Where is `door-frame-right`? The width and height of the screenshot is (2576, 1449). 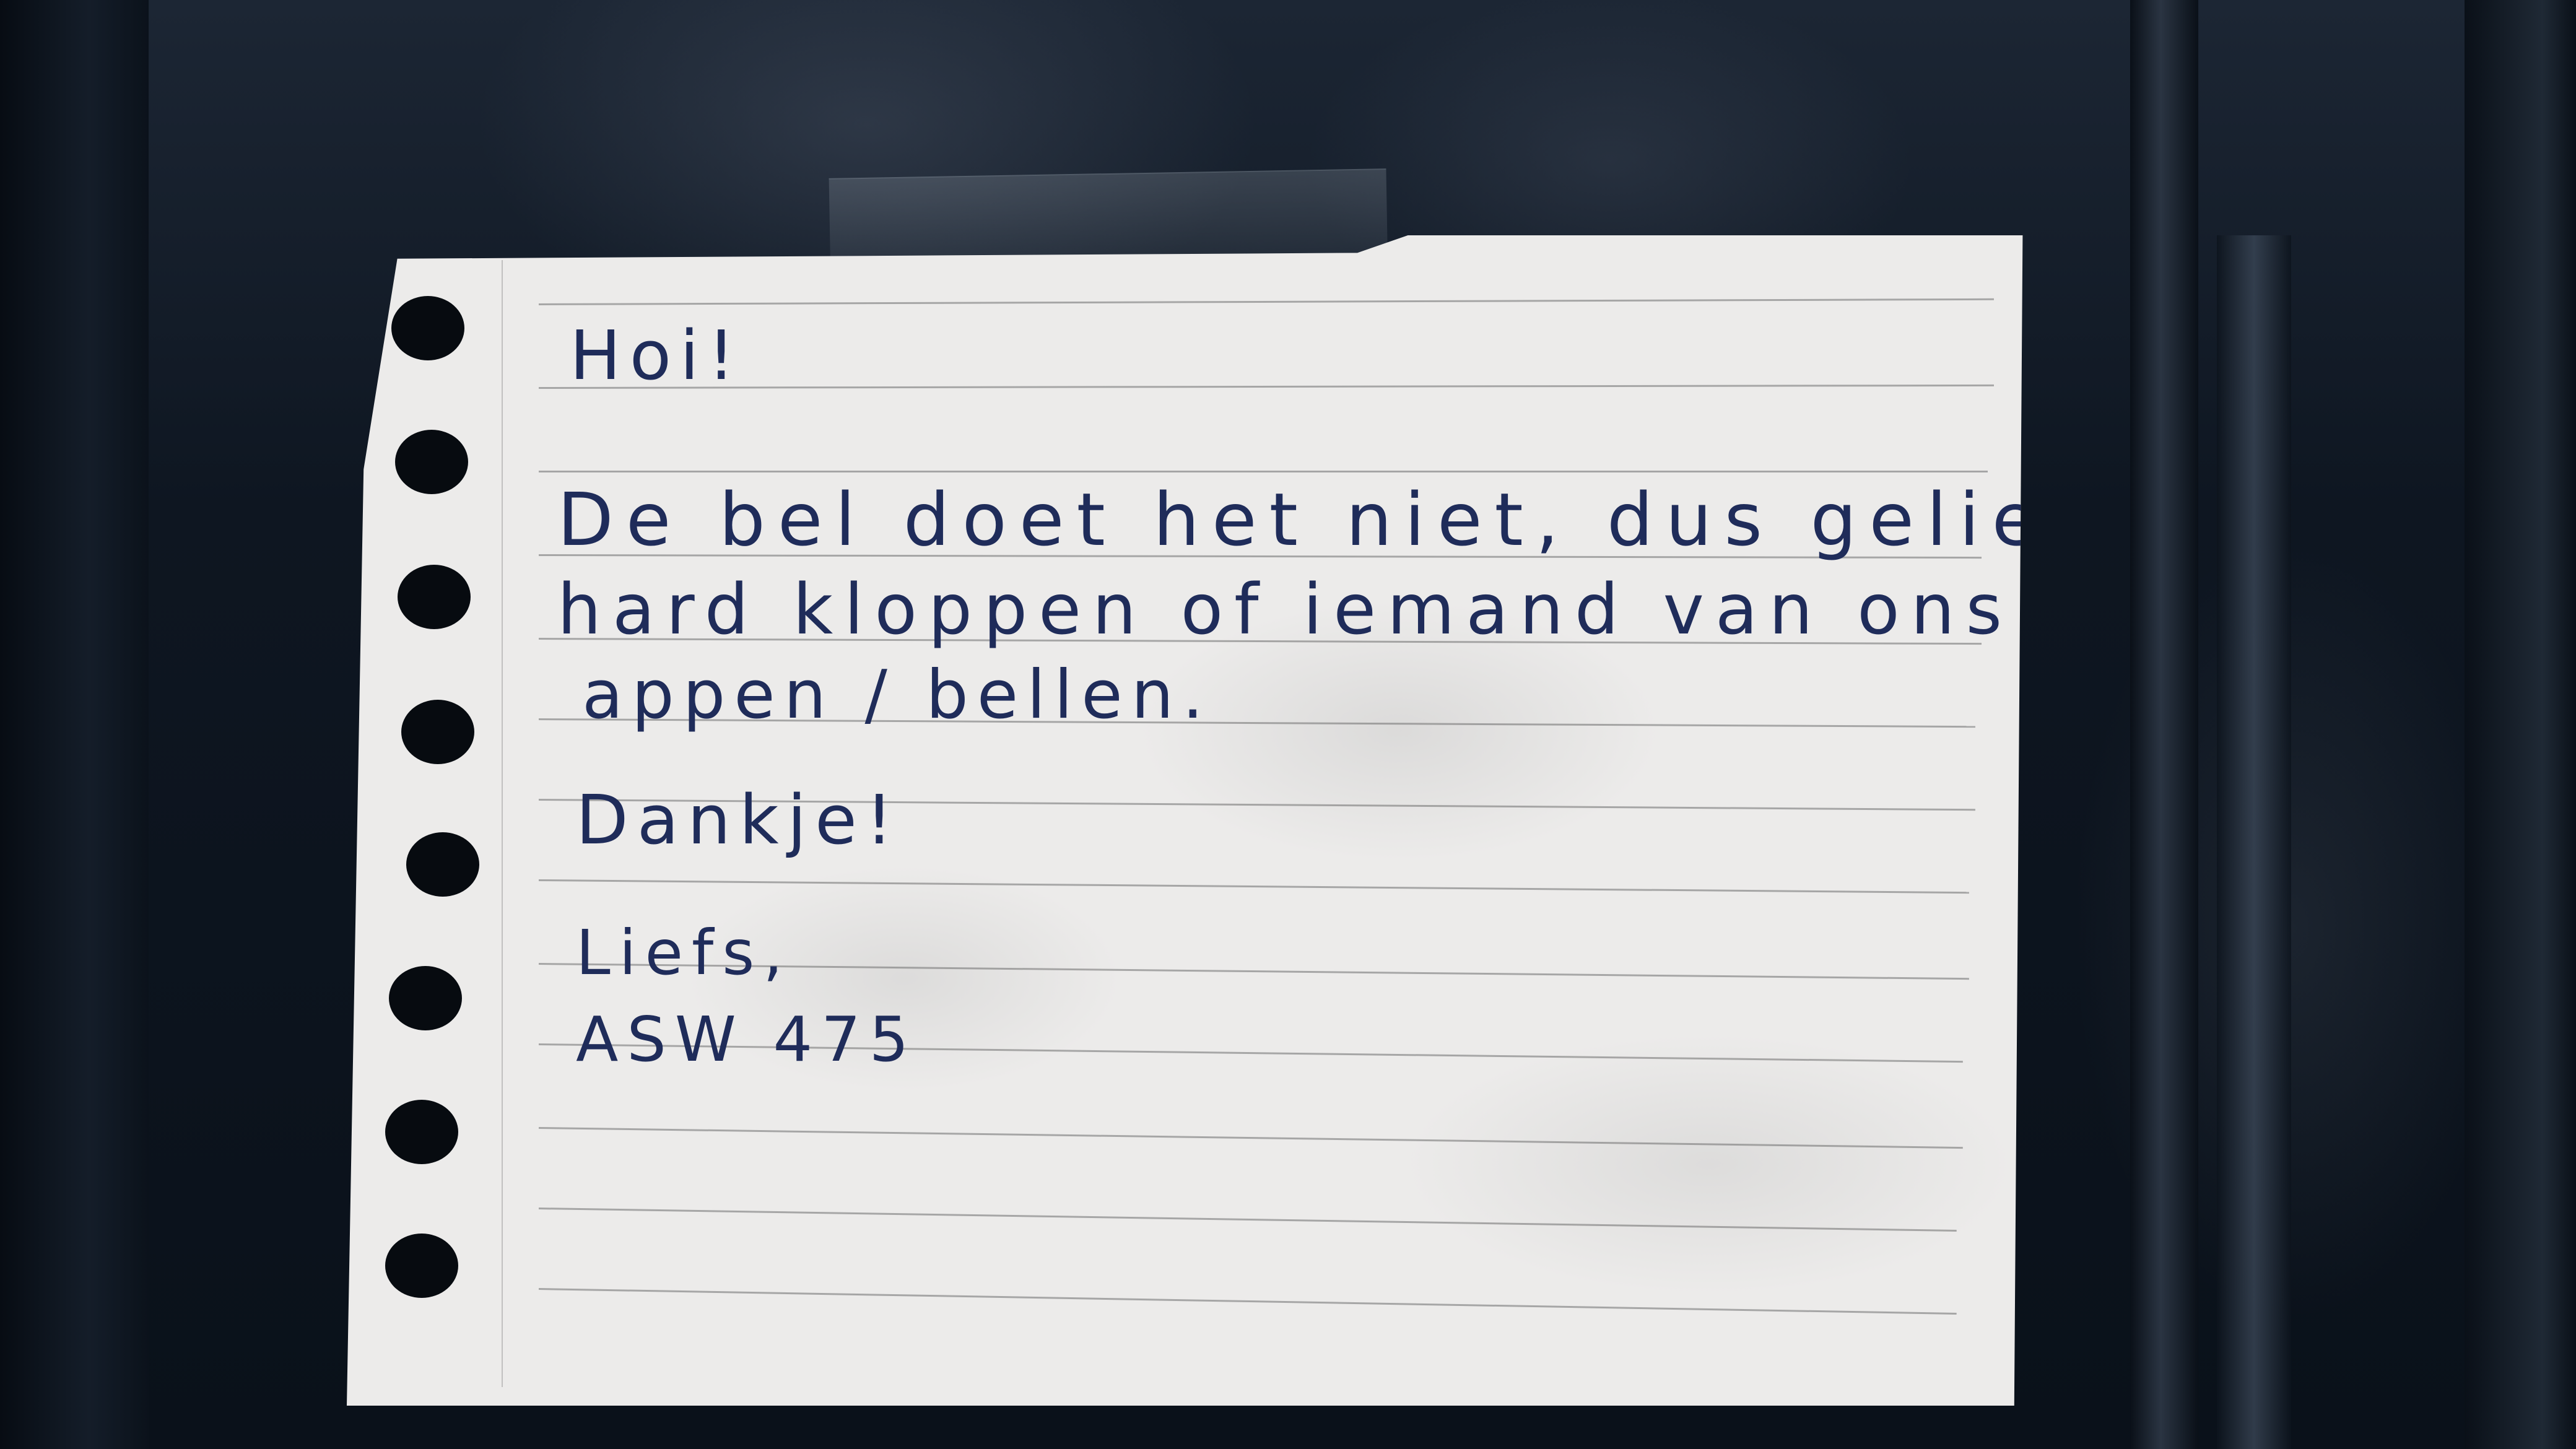
door-frame-right is located at coordinates (2164, 724).